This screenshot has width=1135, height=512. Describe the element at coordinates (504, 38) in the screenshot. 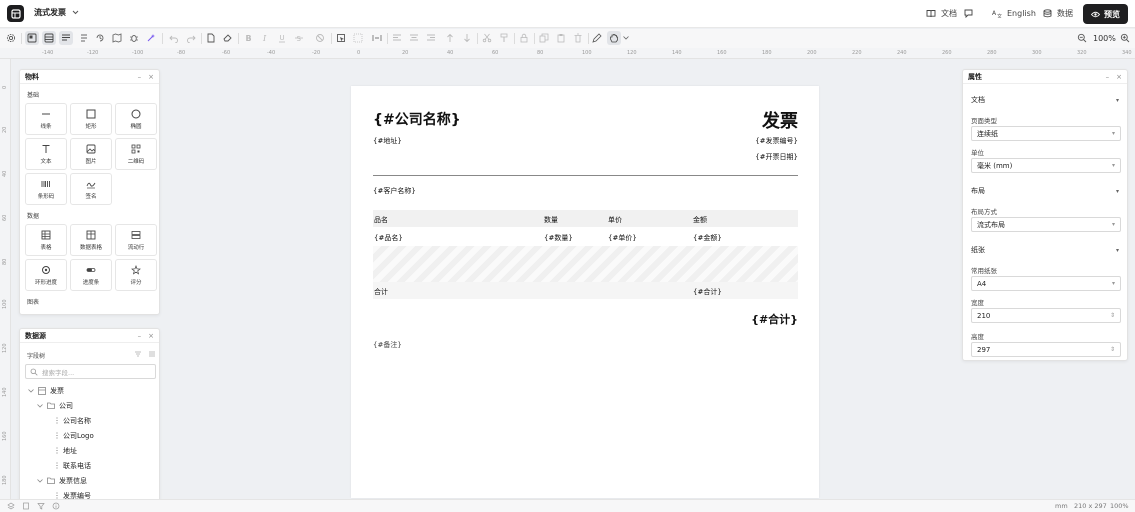

I see `format-painter-icon` at that location.